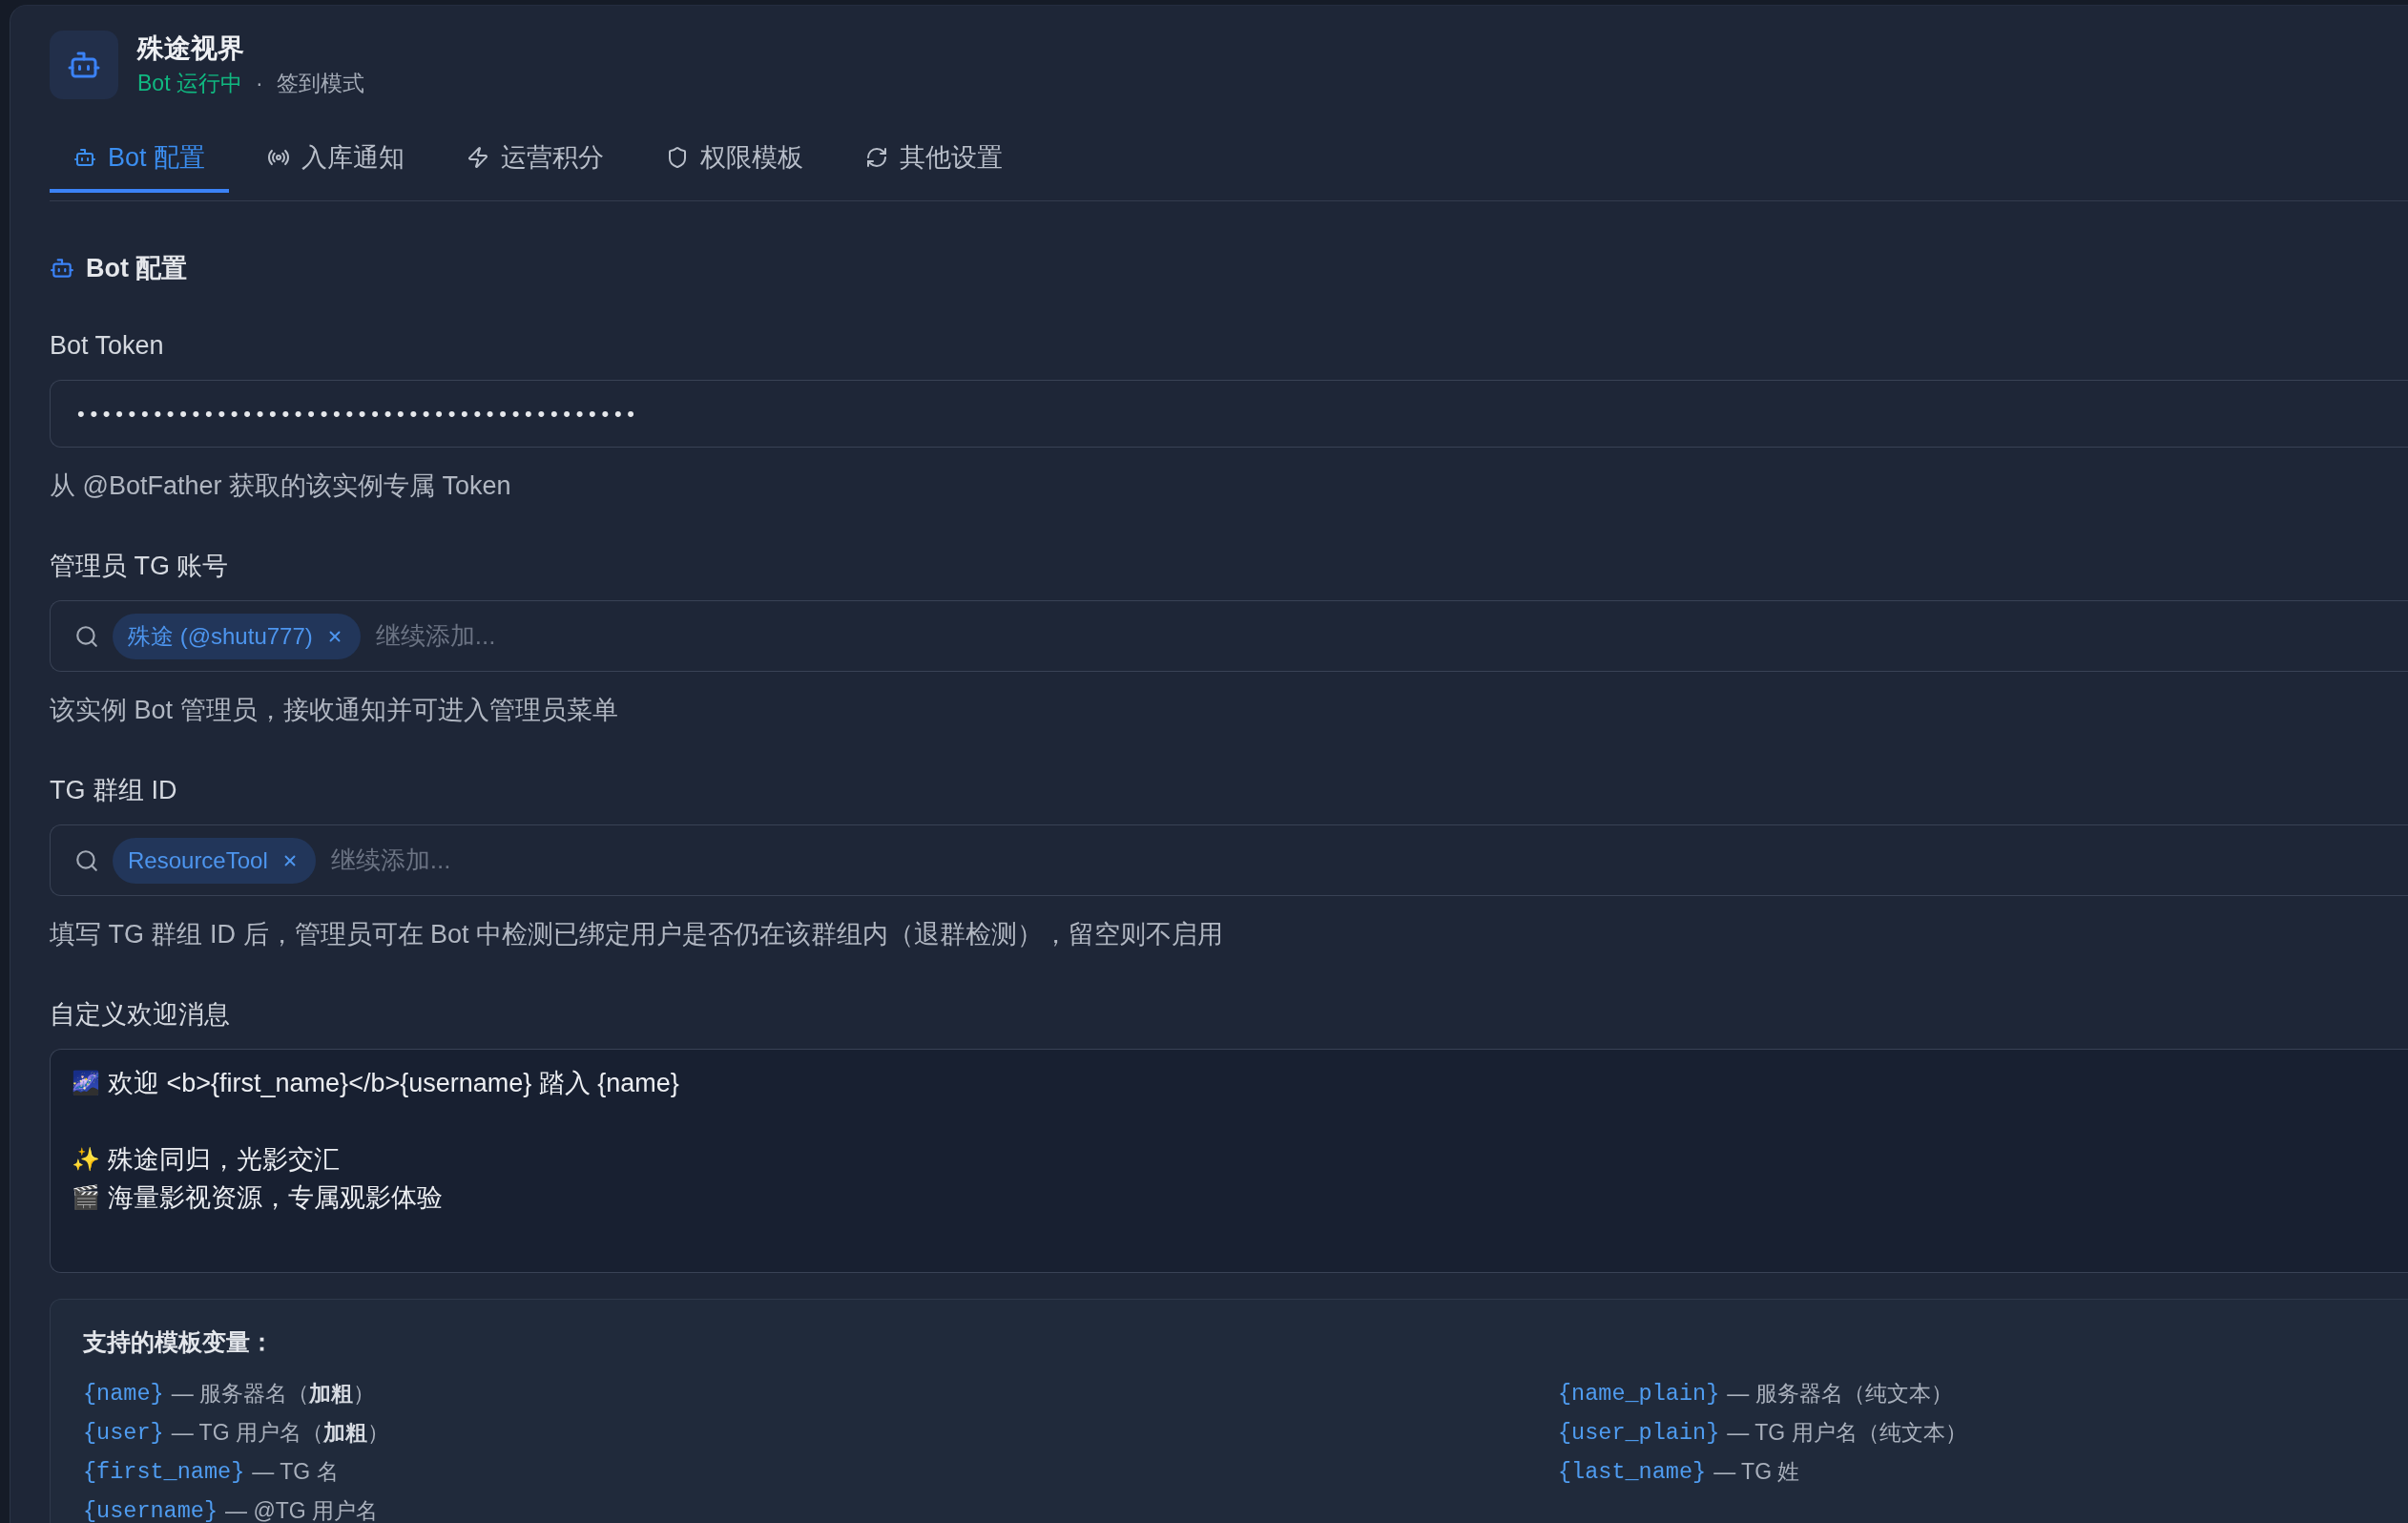  What do you see at coordinates (86, 1198) in the screenshot?
I see `emoji-icon: 🎬` at bounding box center [86, 1198].